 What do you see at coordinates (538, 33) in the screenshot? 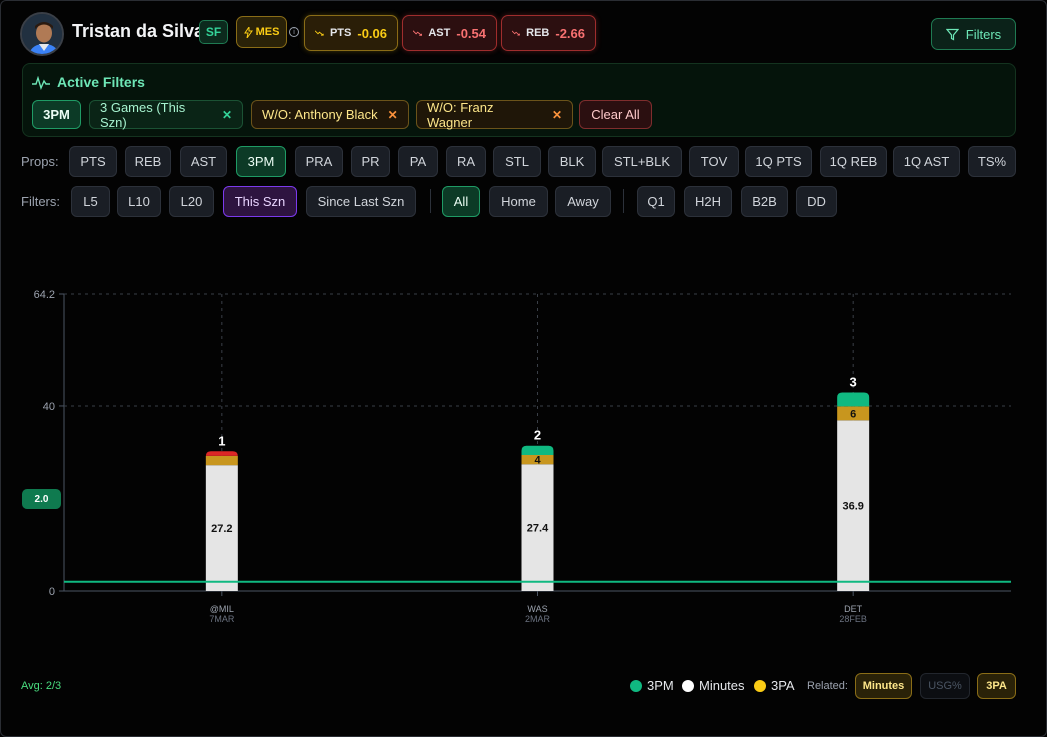
I see `stat-label: REB` at bounding box center [538, 33].